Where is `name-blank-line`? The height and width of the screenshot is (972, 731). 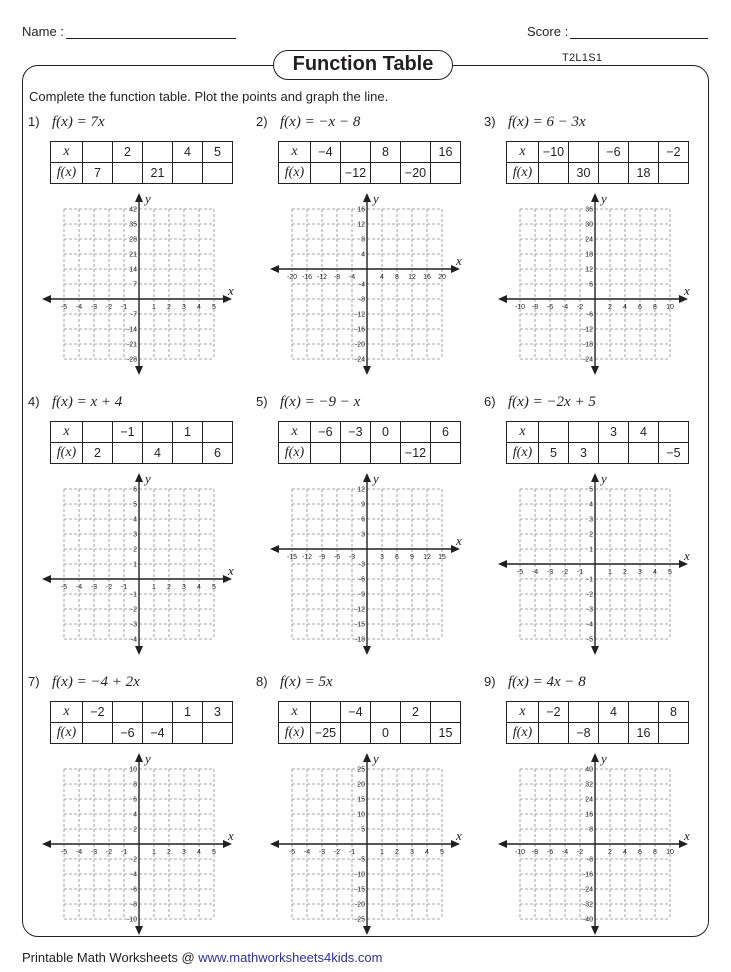 name-blank-line is located at coordinates (150, 32).